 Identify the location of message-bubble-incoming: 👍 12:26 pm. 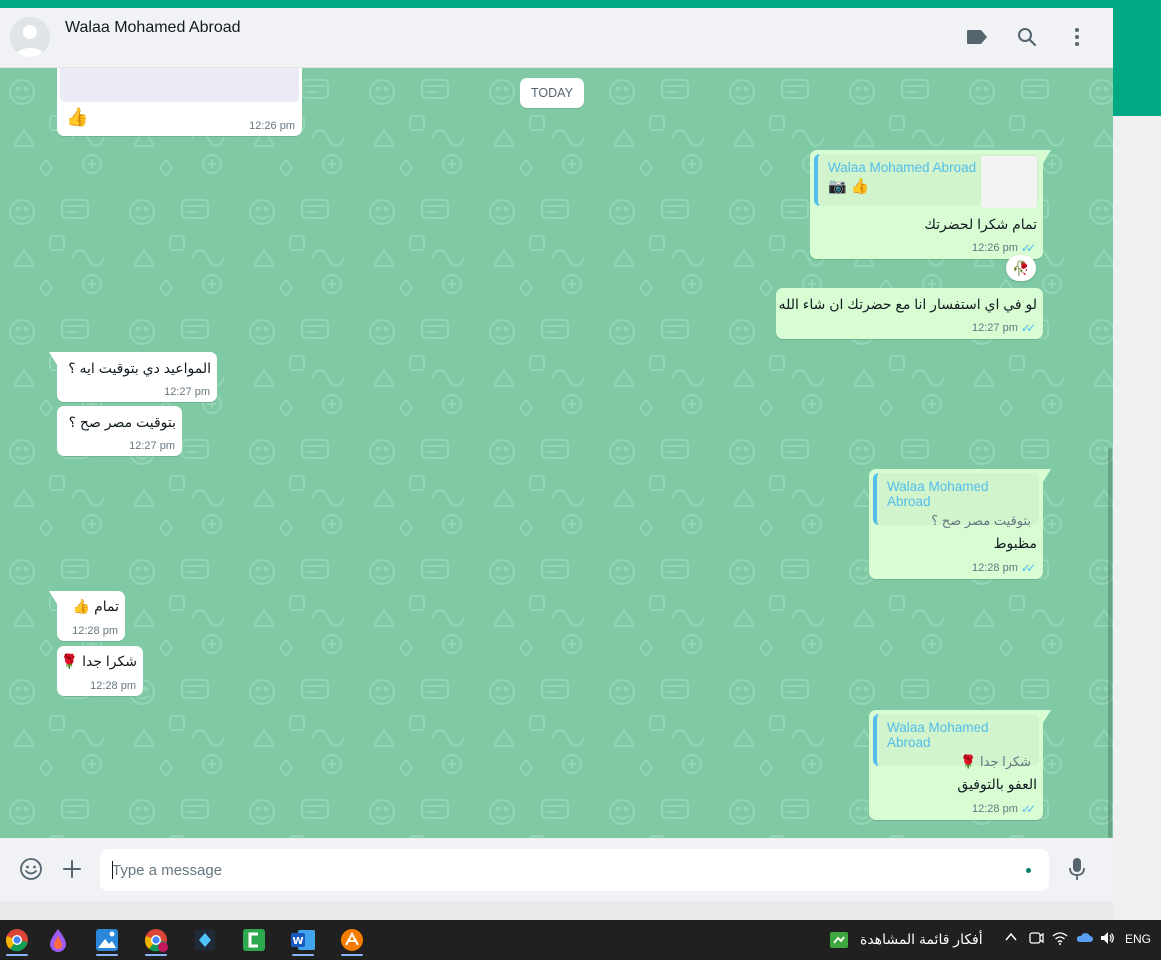
(179, 102).